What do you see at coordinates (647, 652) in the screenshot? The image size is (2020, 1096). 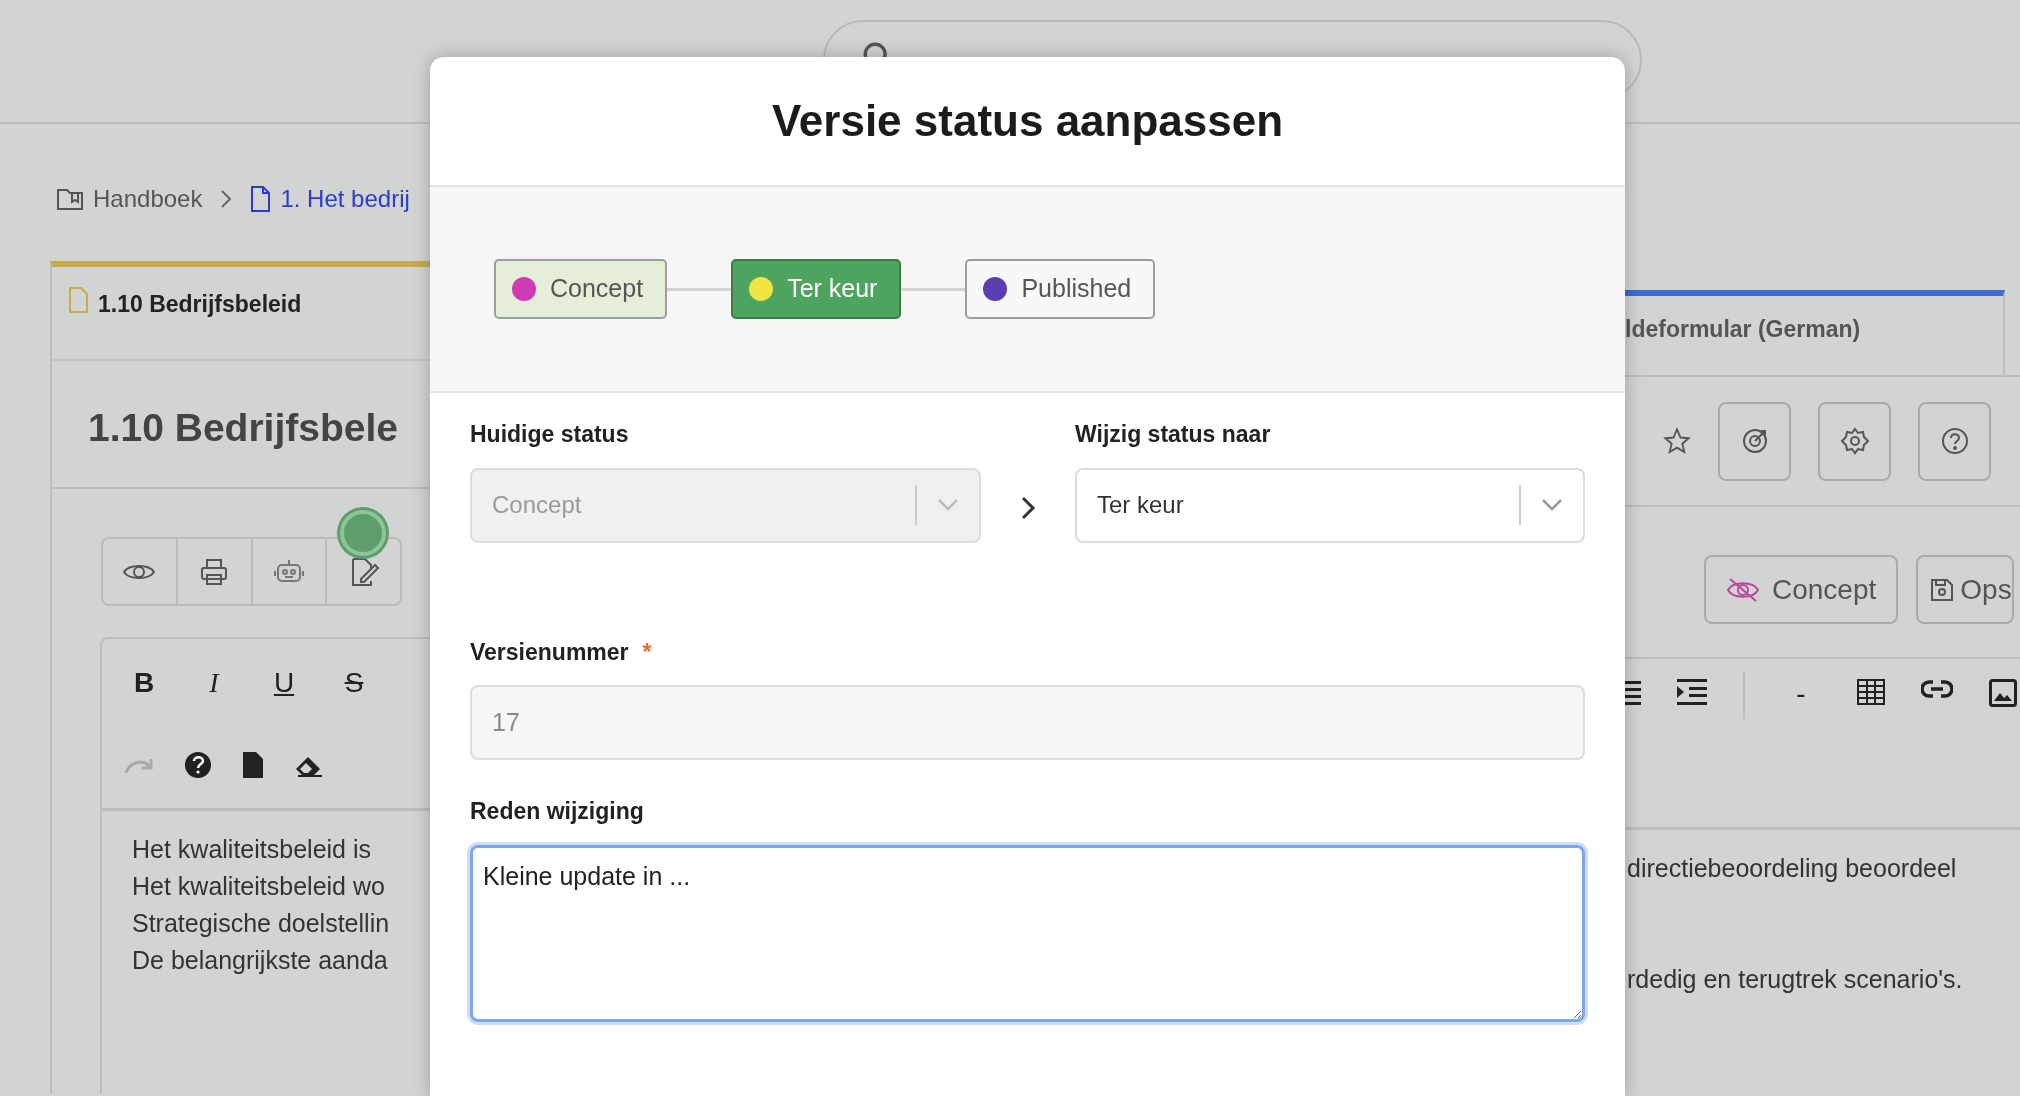 I see `required-mark: *` at bounding box center [647, 652].